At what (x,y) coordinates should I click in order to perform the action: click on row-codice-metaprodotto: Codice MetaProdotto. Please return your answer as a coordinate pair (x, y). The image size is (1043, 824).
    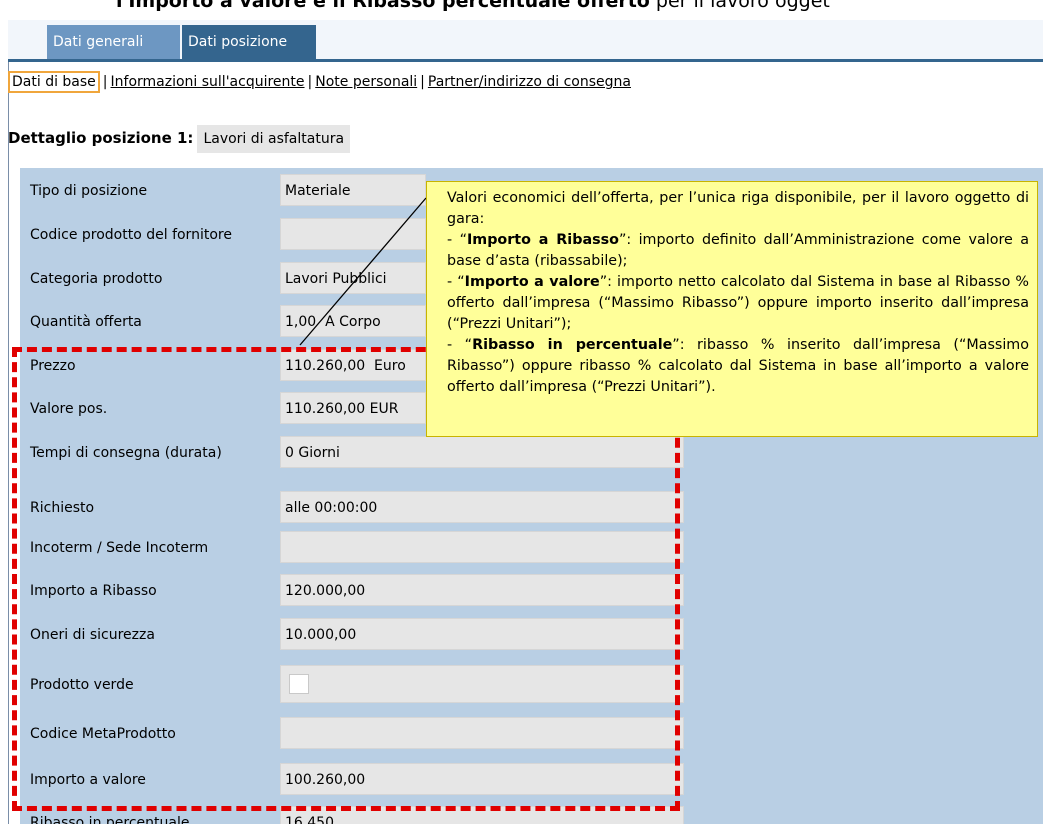
    Looking at the image, I should click on (359, 734).